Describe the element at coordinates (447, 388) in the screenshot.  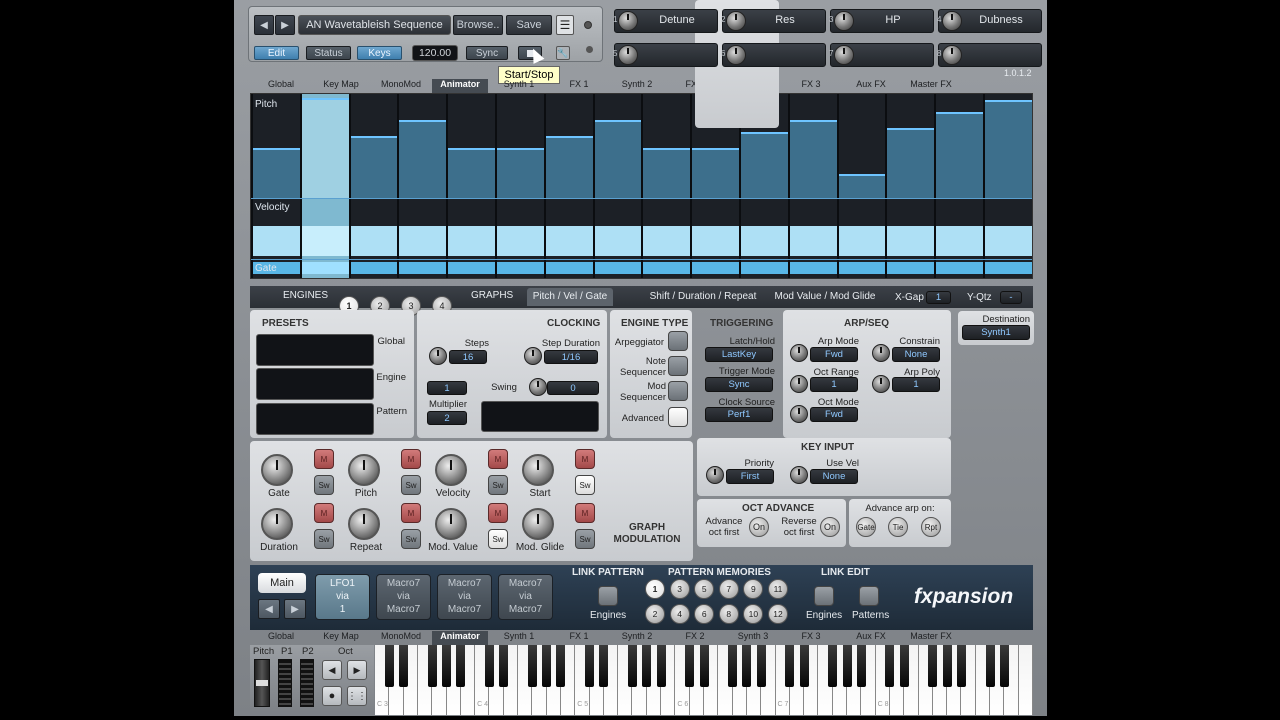
I see `multiplier-a-select: 1` at that location.